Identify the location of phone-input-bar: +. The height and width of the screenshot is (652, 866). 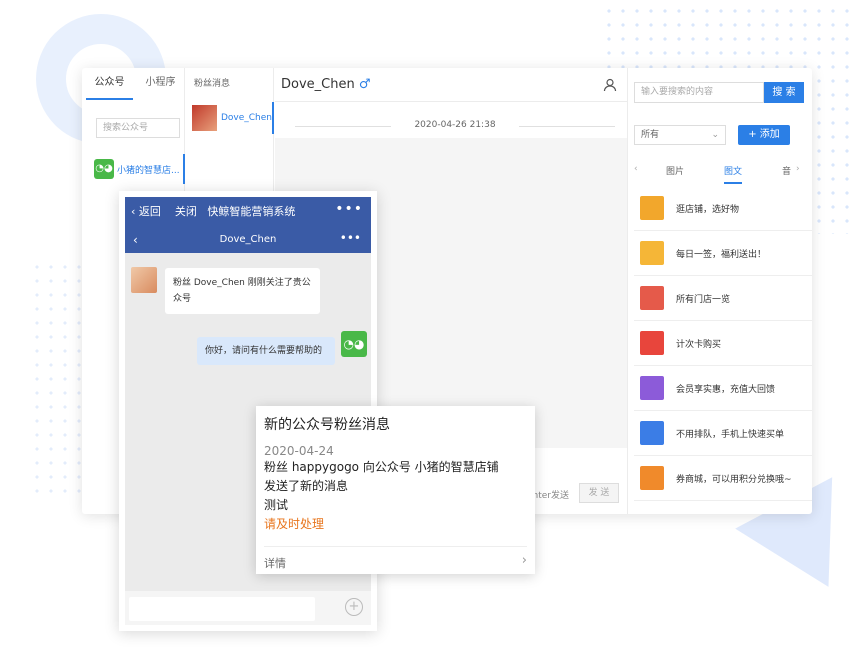
(248, 608).